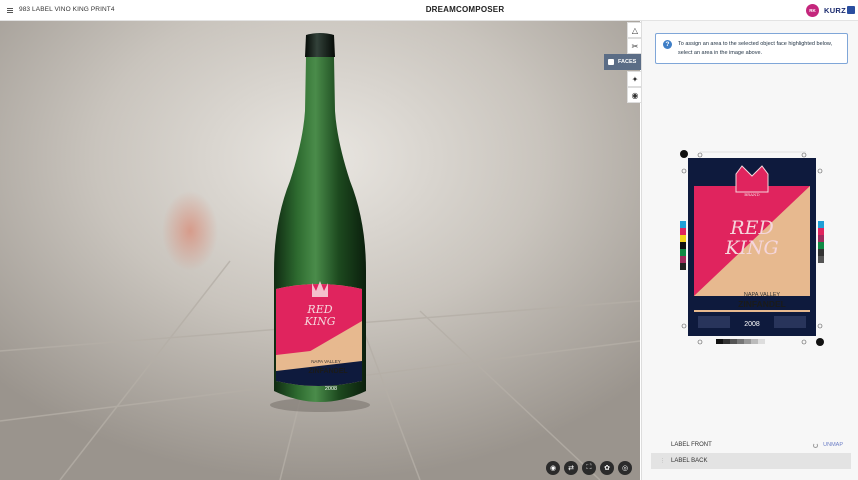 This screenshot has width=858, height=480. Describe the element at coordinates (851, 10) in the screenshot. I see `brand-mark-icon` at that location.